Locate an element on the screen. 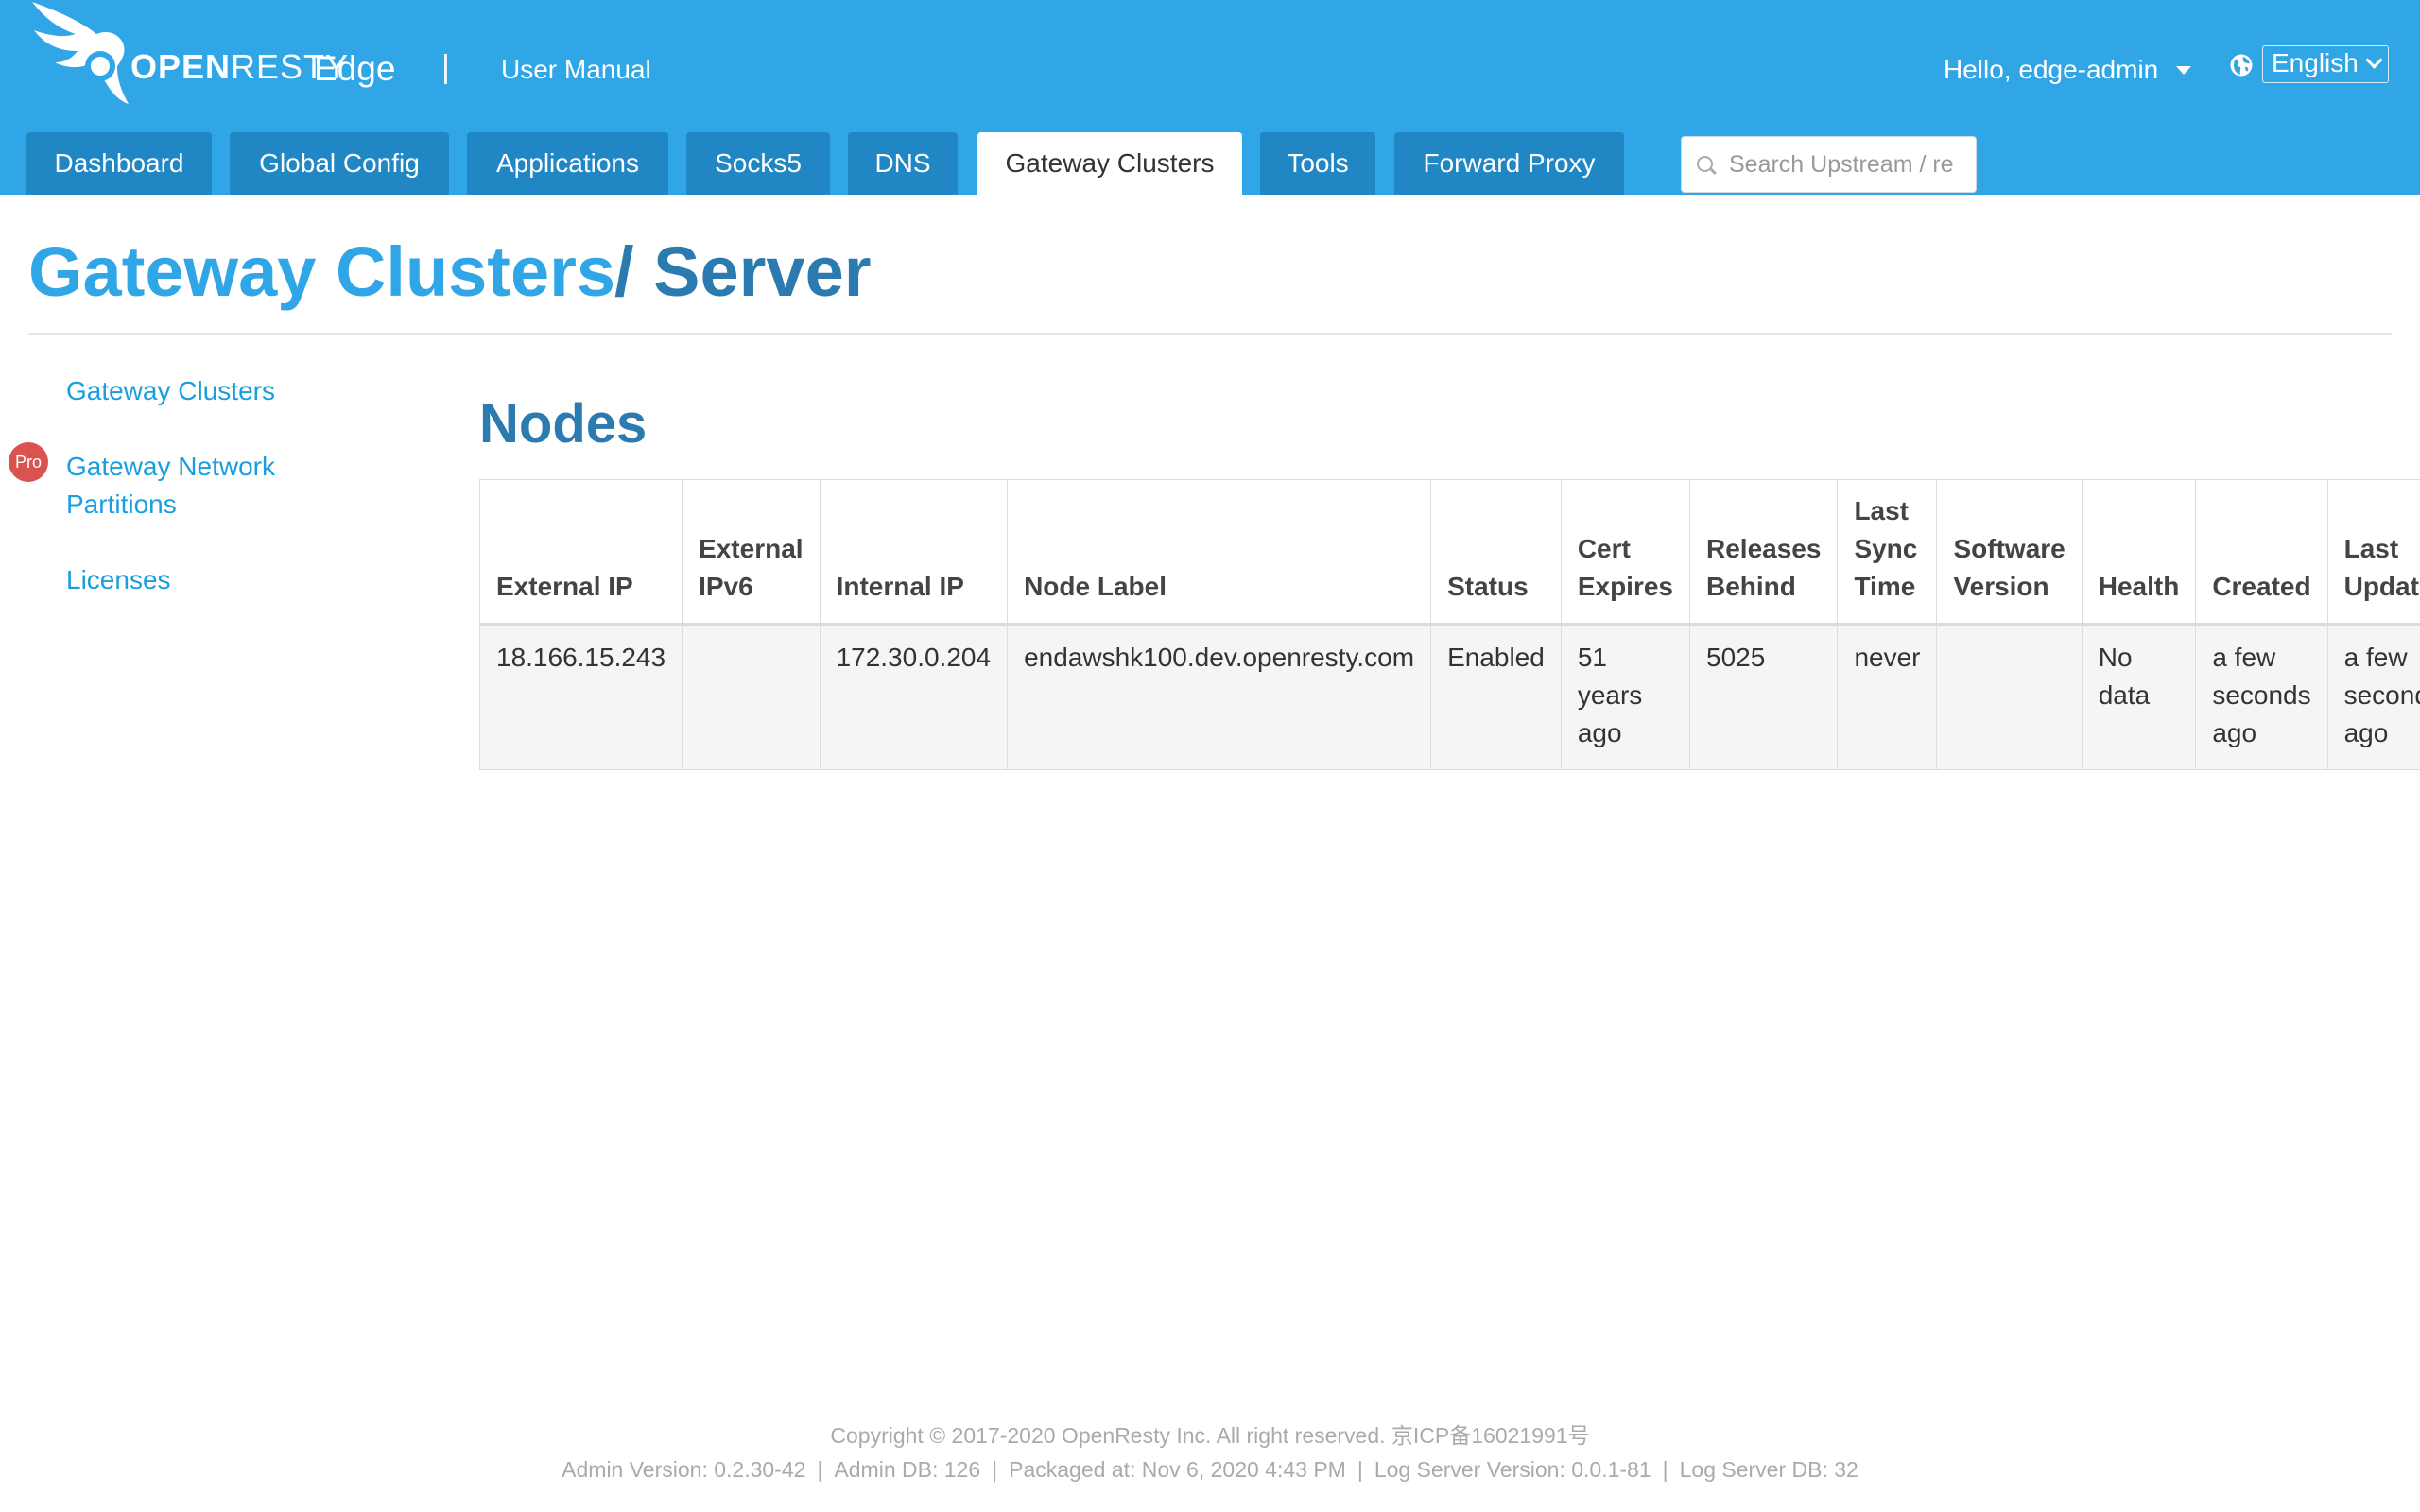 This screenshot has width=2420, height=1512. column-header: Releases Behind is located at coordinates (1763, 552).